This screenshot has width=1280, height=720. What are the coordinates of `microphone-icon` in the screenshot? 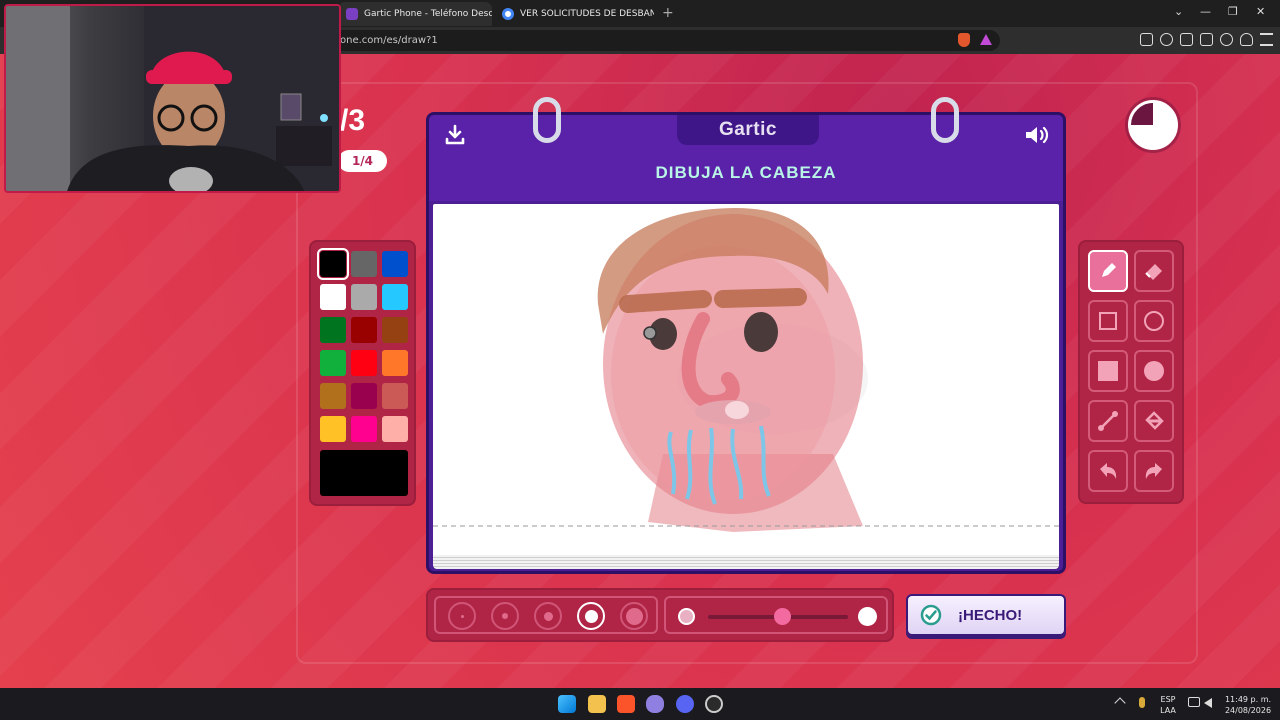 It's located at (1142, 702).